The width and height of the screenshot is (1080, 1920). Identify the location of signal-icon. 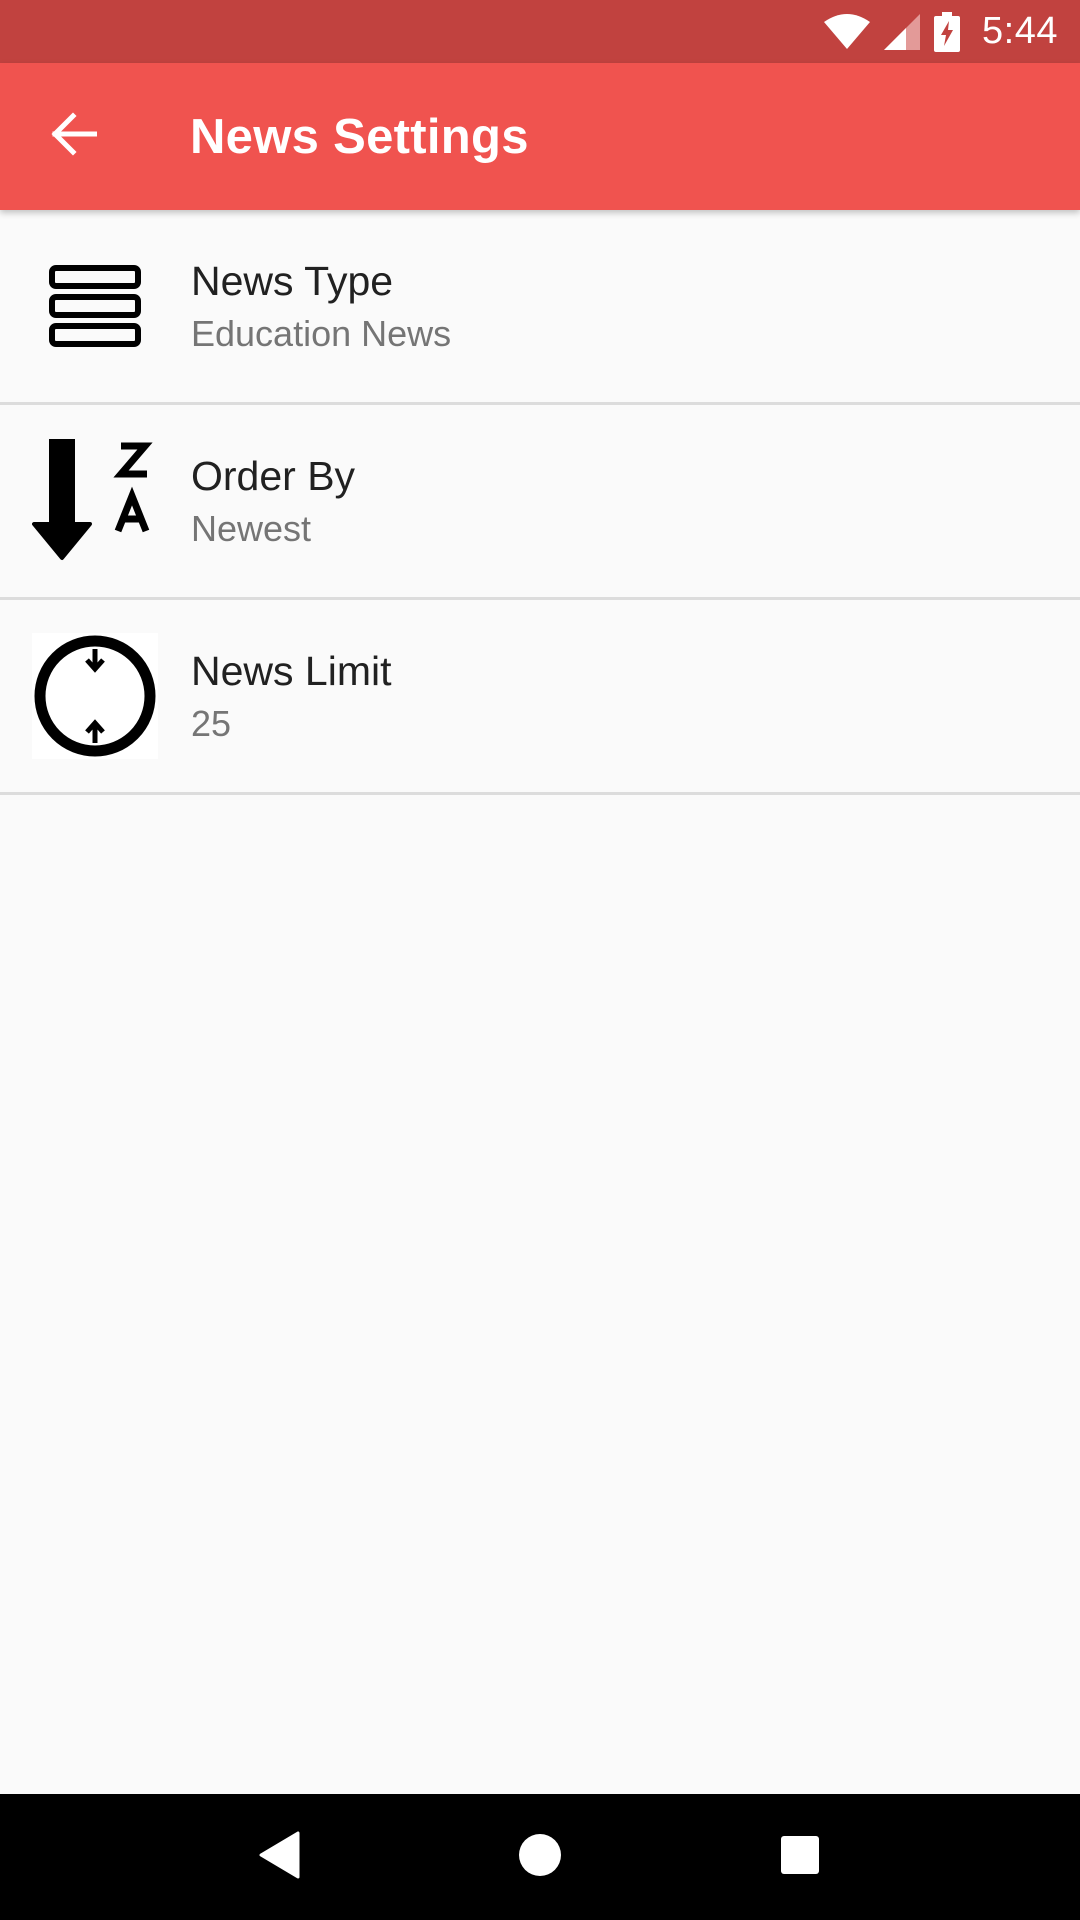
(902, 31).